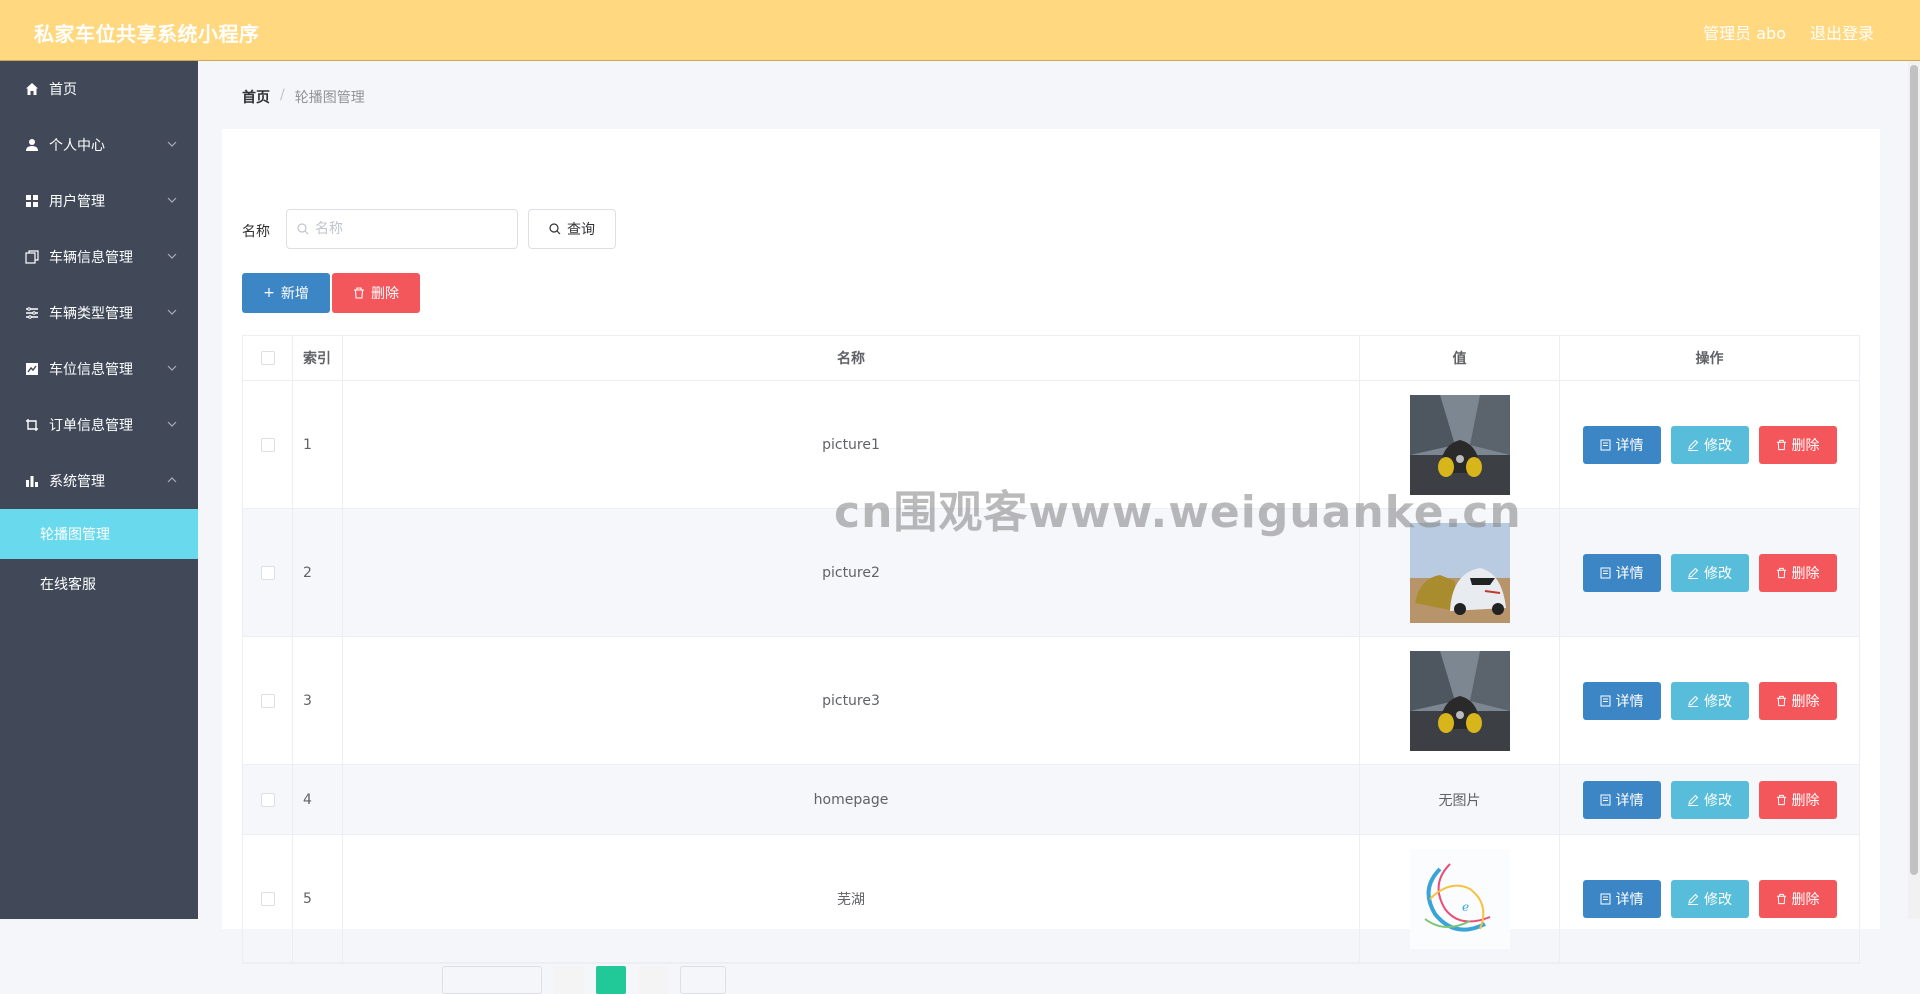 This screenshot has height=994, width=1920. Describe the element at coordinates (653, 980) in the screenshot. I see `next-page-button` at that location.